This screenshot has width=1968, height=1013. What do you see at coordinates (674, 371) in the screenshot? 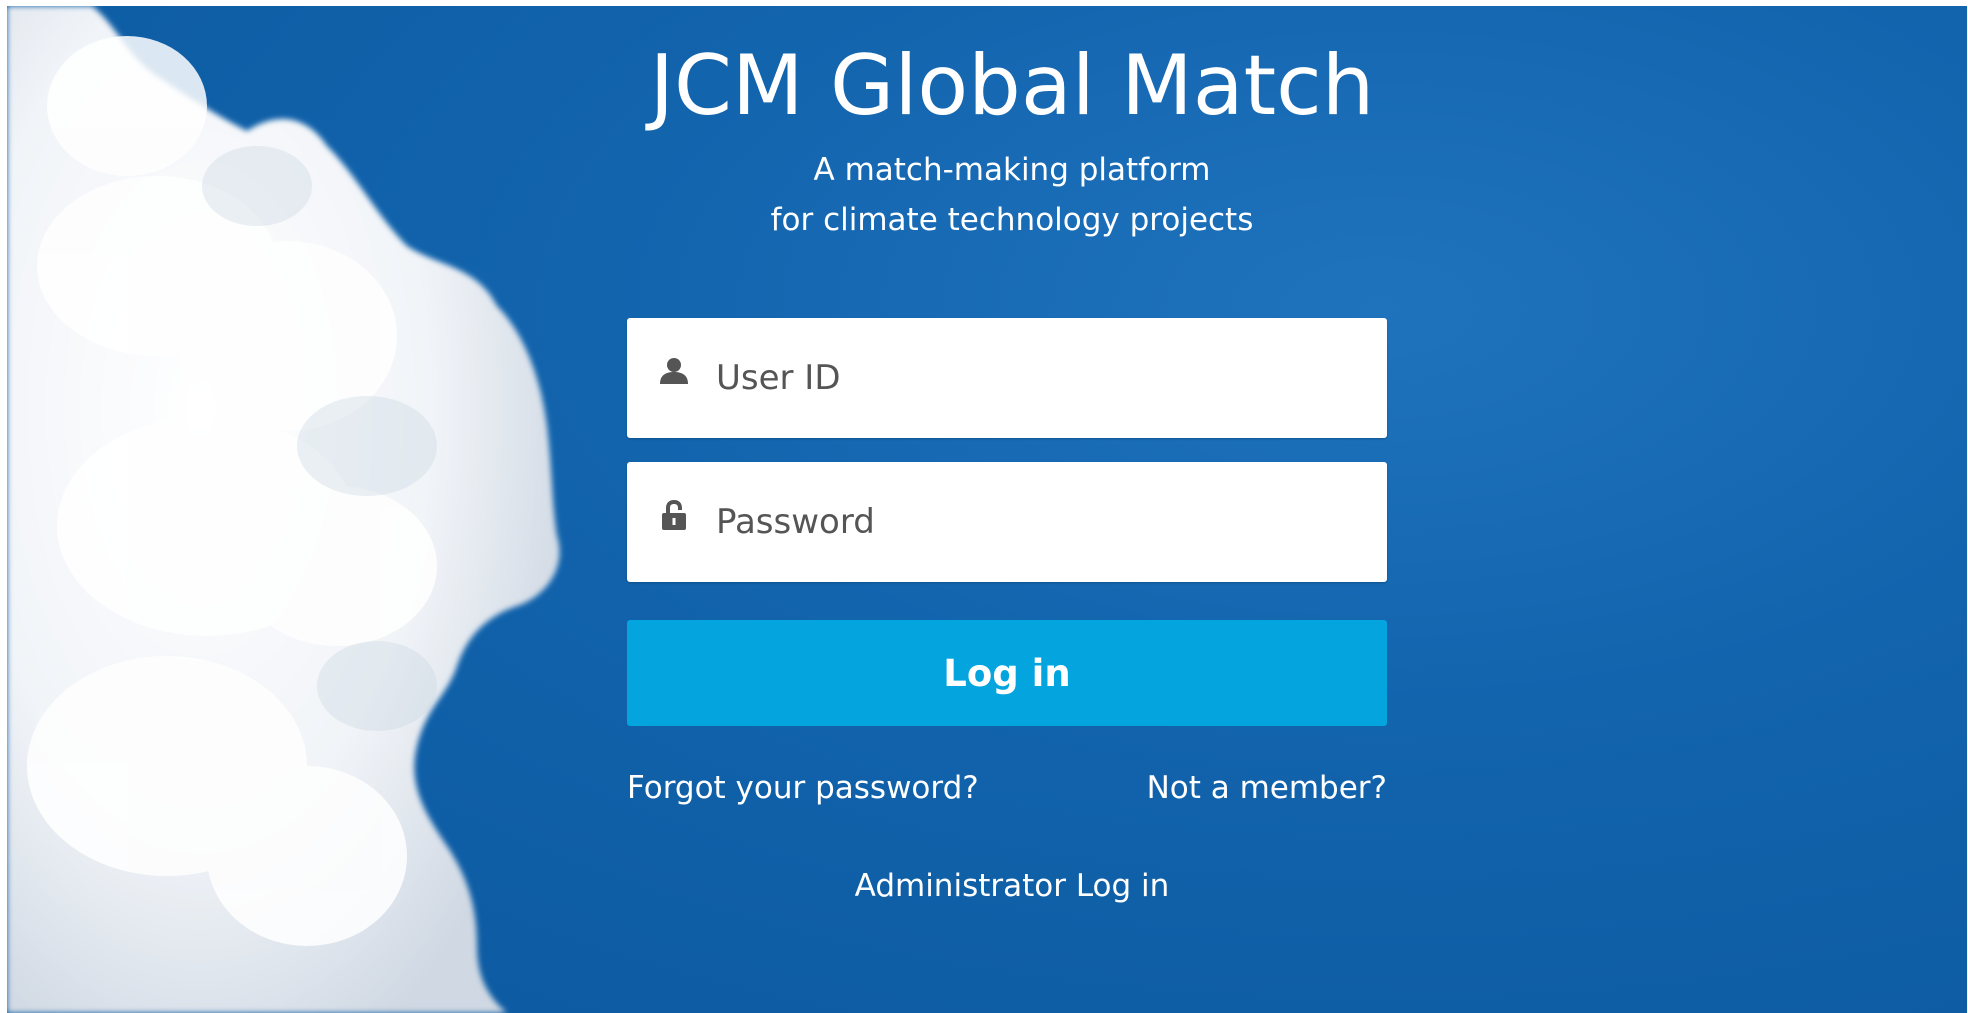
I see `user-icon` at bounding box center [674, 371].